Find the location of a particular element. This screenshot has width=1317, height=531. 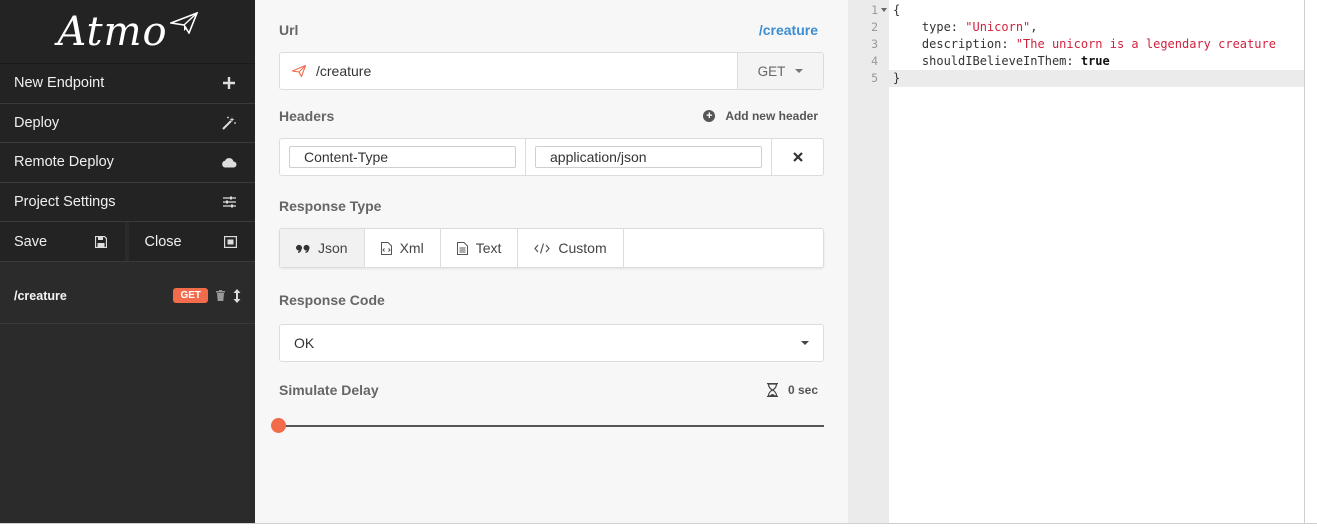

tab-xml-label: Xml is located at coordinates (411, 248).